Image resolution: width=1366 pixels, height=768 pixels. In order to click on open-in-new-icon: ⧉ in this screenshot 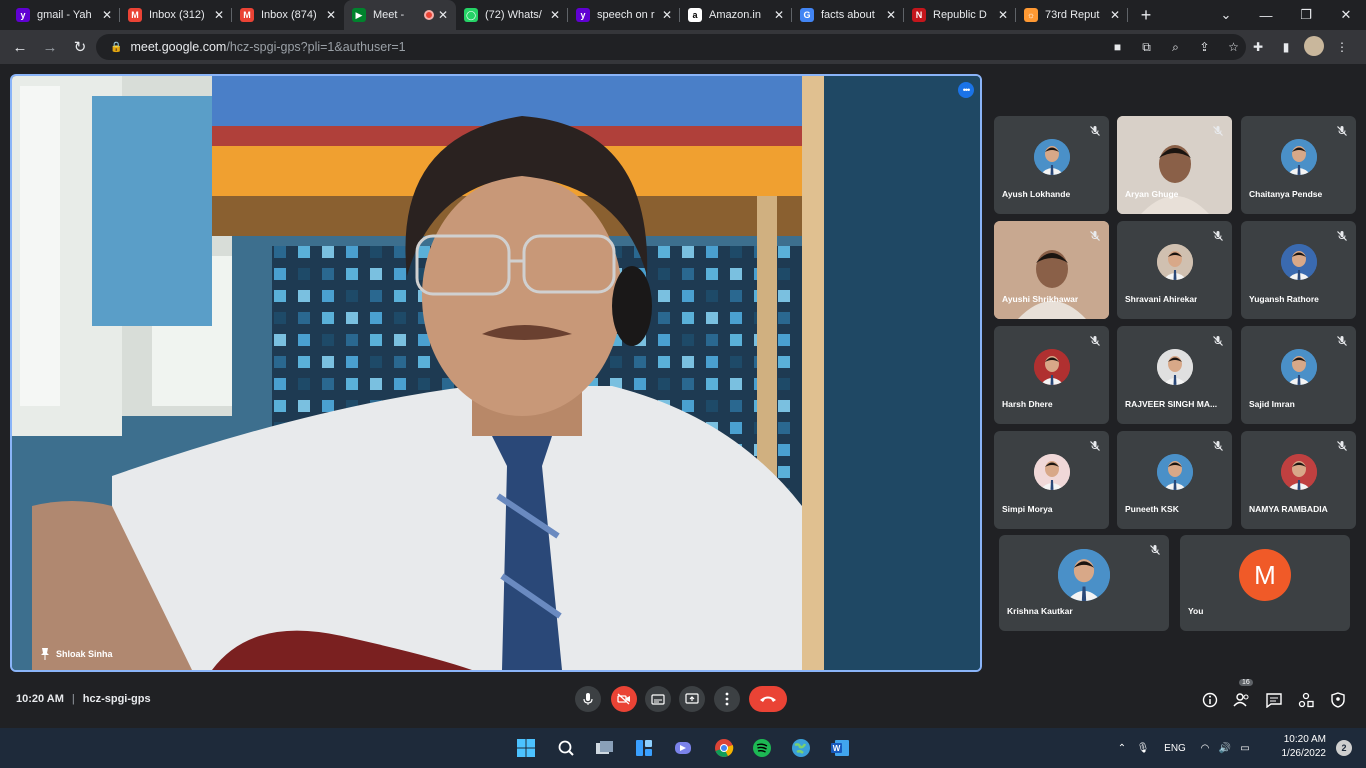, I will do `click(1146, 47)`.